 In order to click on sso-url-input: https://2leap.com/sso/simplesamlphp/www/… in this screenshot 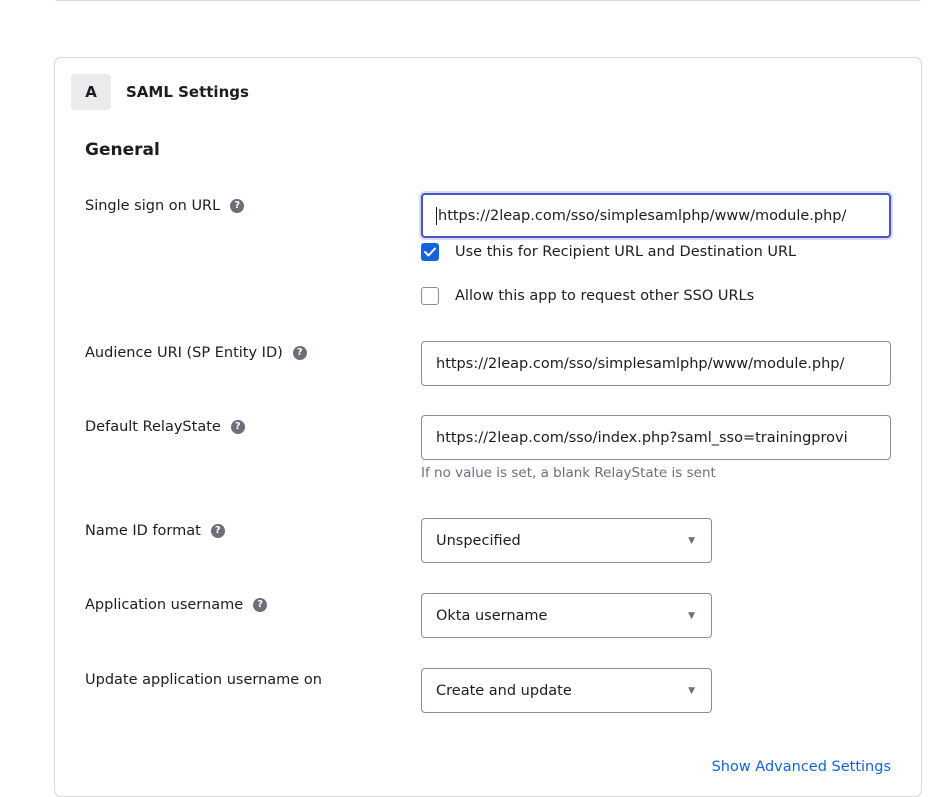, I will do `click(656, 215)`.